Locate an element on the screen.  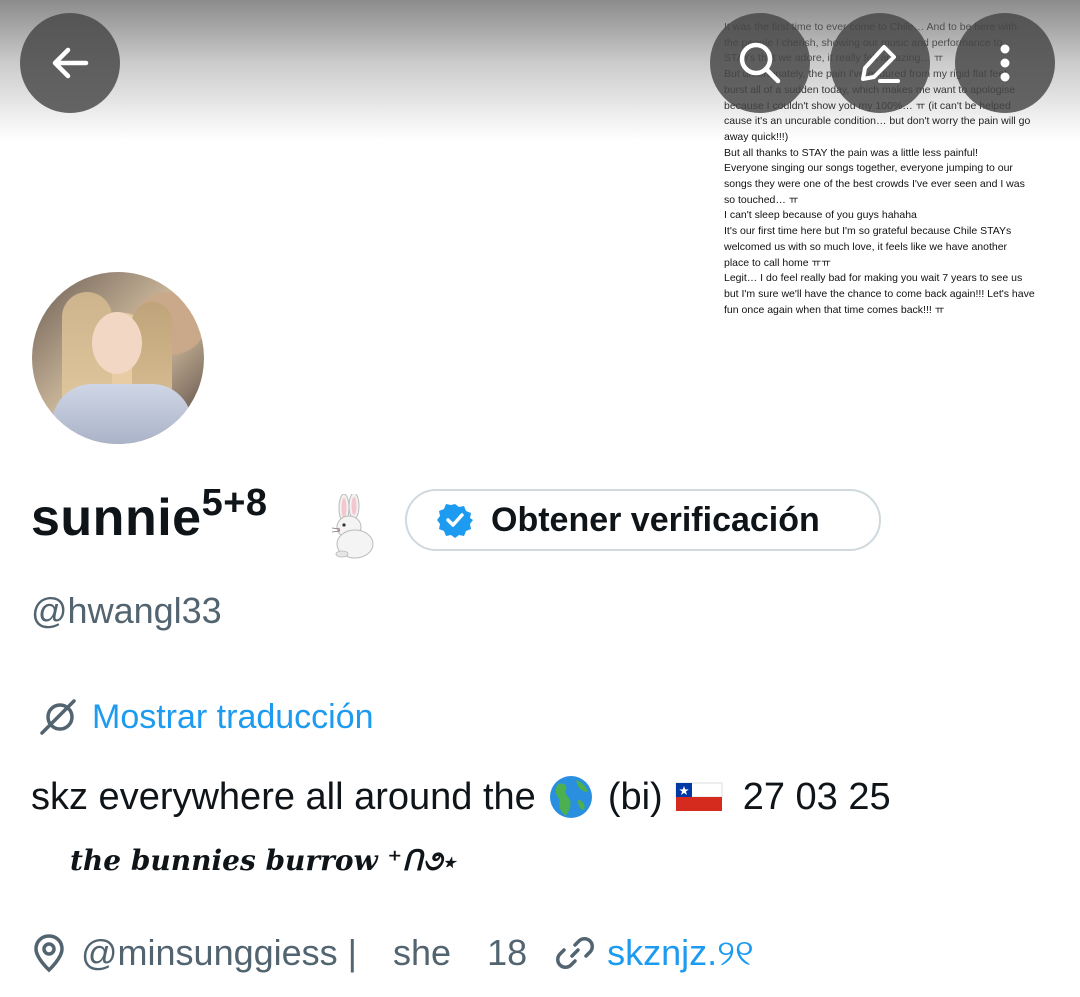
get-verified-label: Obtener verificación is located at coordinates (655, 519).